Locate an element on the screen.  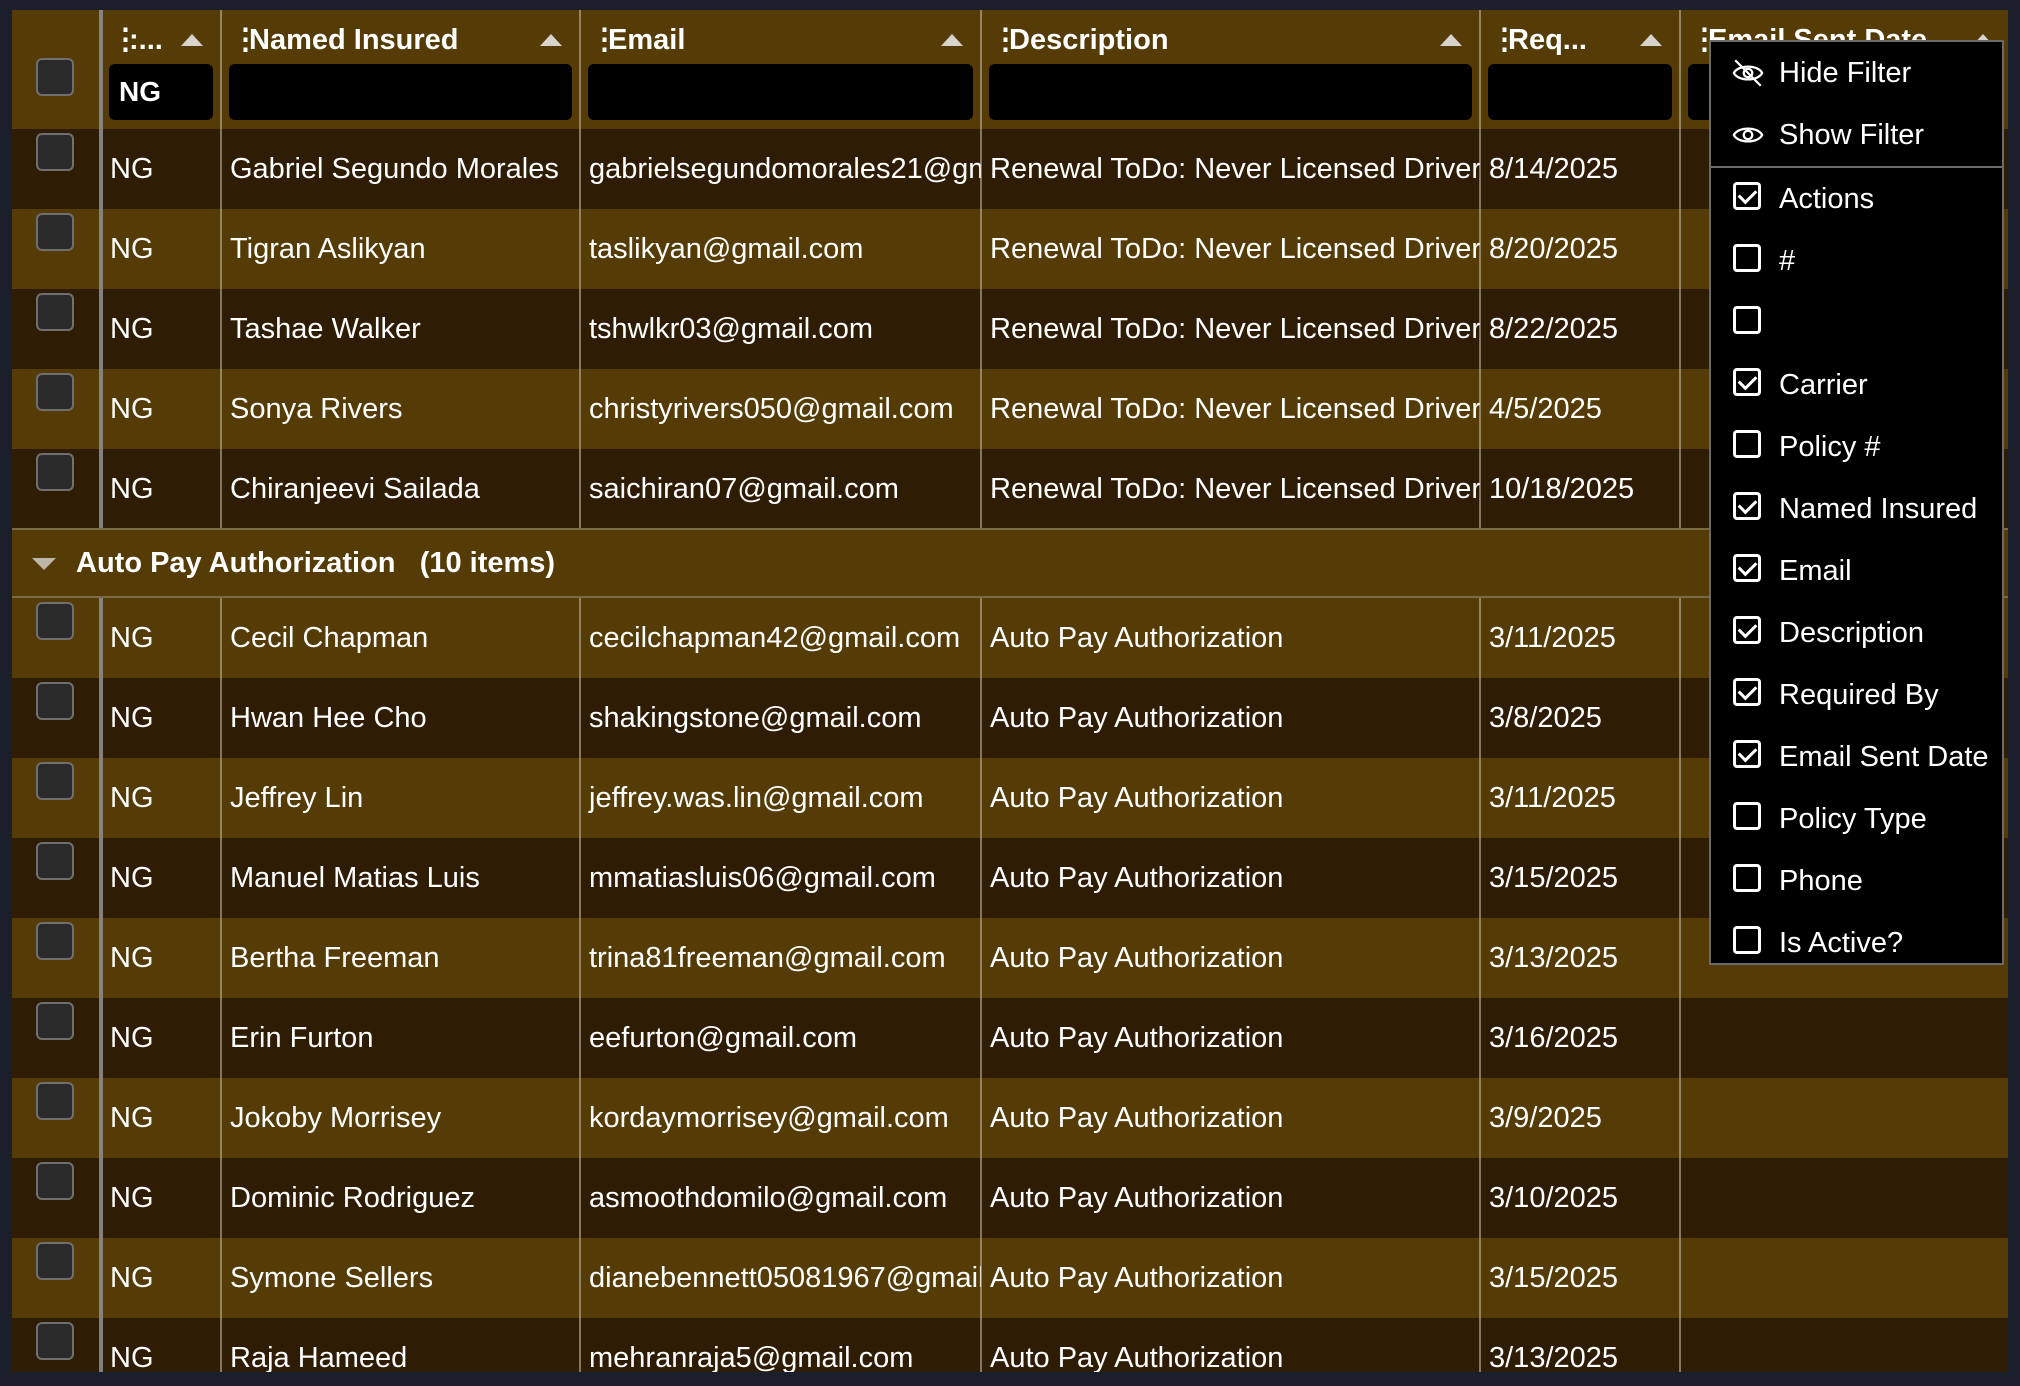
column-toggle-named-insured: Named Insured is located at coordinates (1856, 509).